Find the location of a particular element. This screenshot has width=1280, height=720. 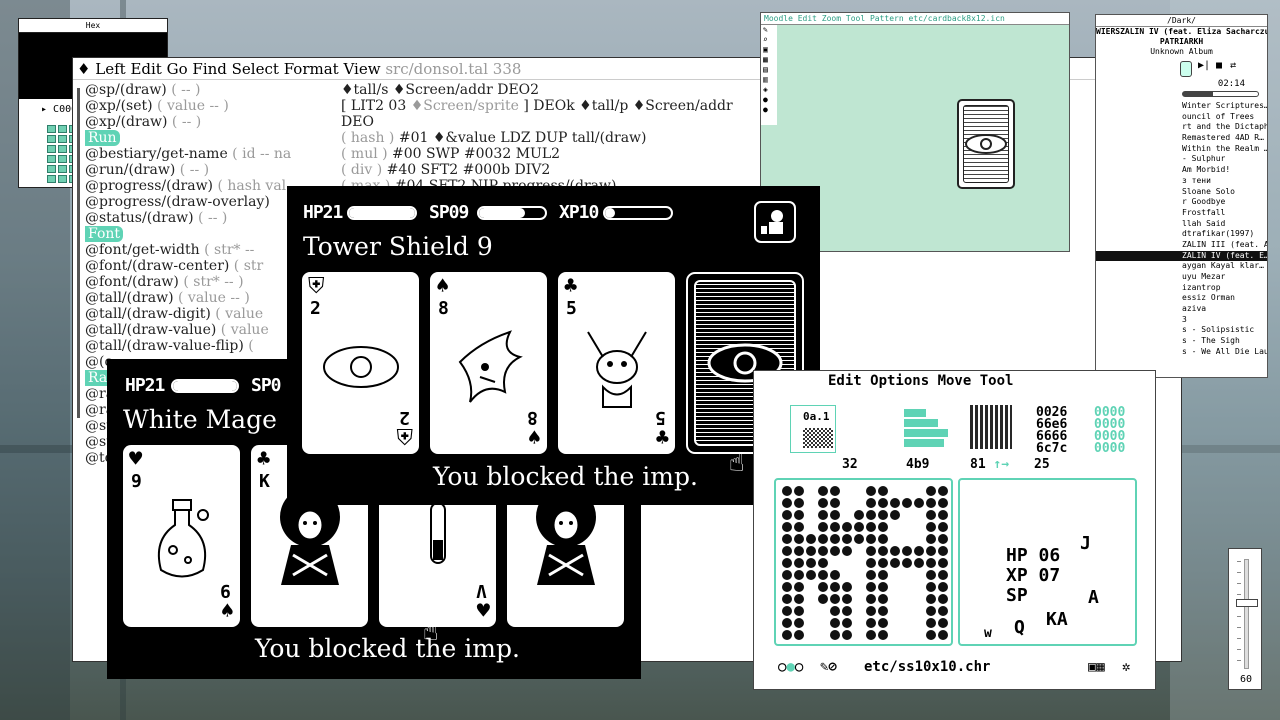

track-item: essiz Orman is located at coordinates (1181, 298).